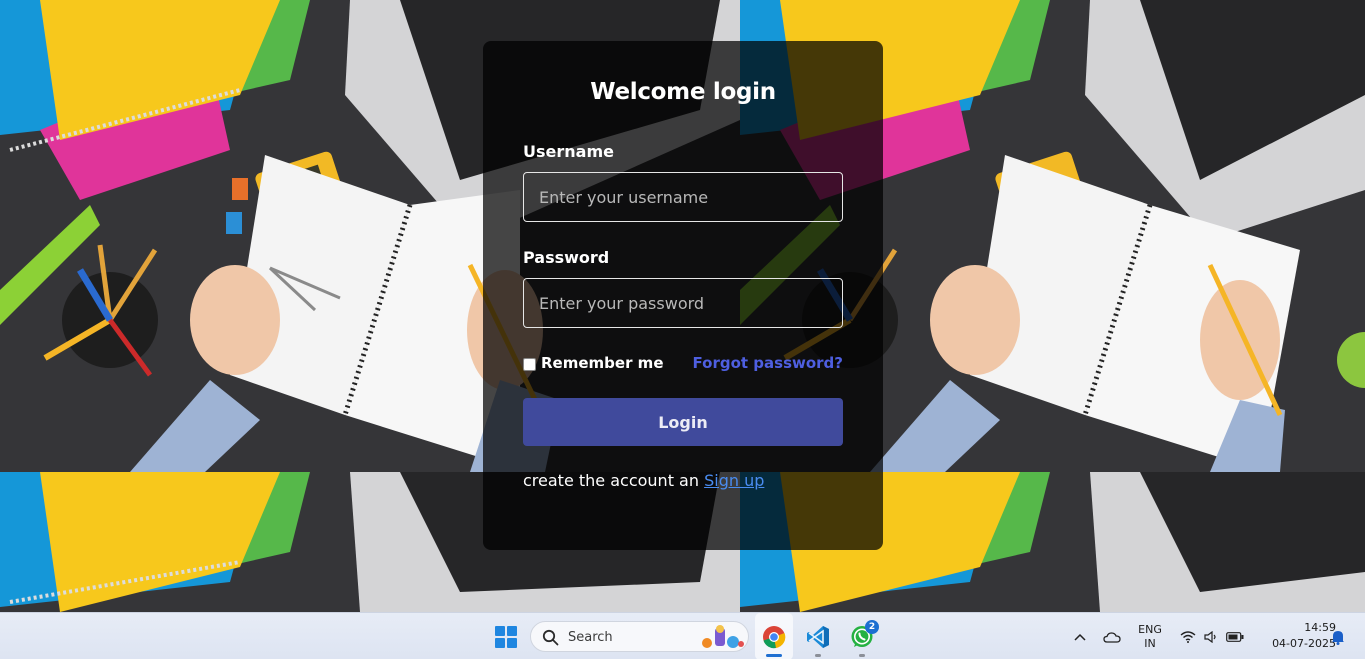 This screenshot has height=659, width=1365. I want to click on username-label: Username, so click(568, 151).